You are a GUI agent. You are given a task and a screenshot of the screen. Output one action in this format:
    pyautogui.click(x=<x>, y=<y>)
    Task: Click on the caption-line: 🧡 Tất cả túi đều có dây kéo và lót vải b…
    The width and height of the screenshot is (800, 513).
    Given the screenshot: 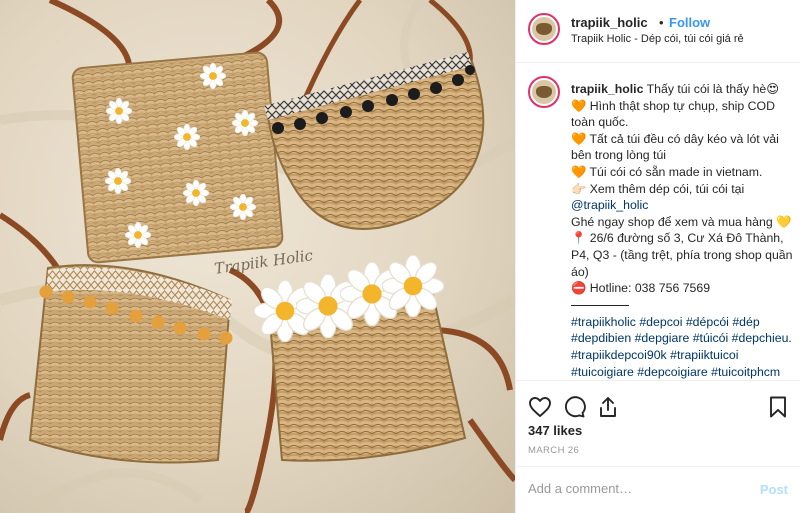 What is the action you would take?
    pyautogui.click(x=675, y=147)
    